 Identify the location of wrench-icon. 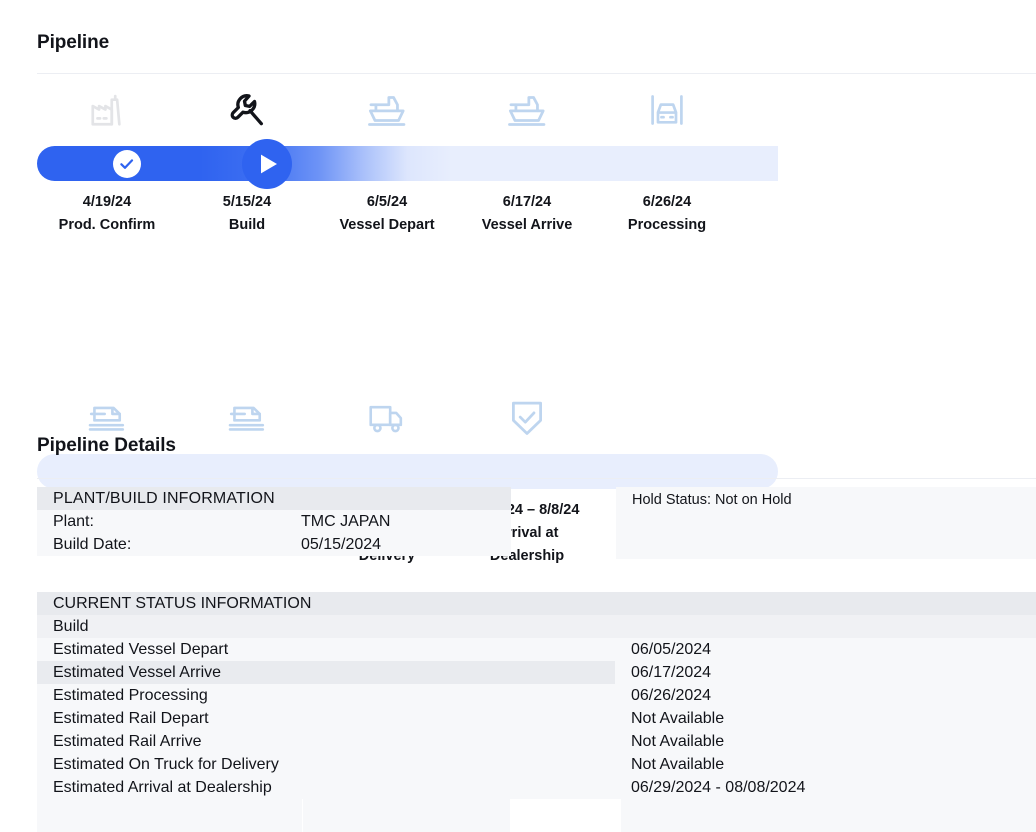
(247, 110).